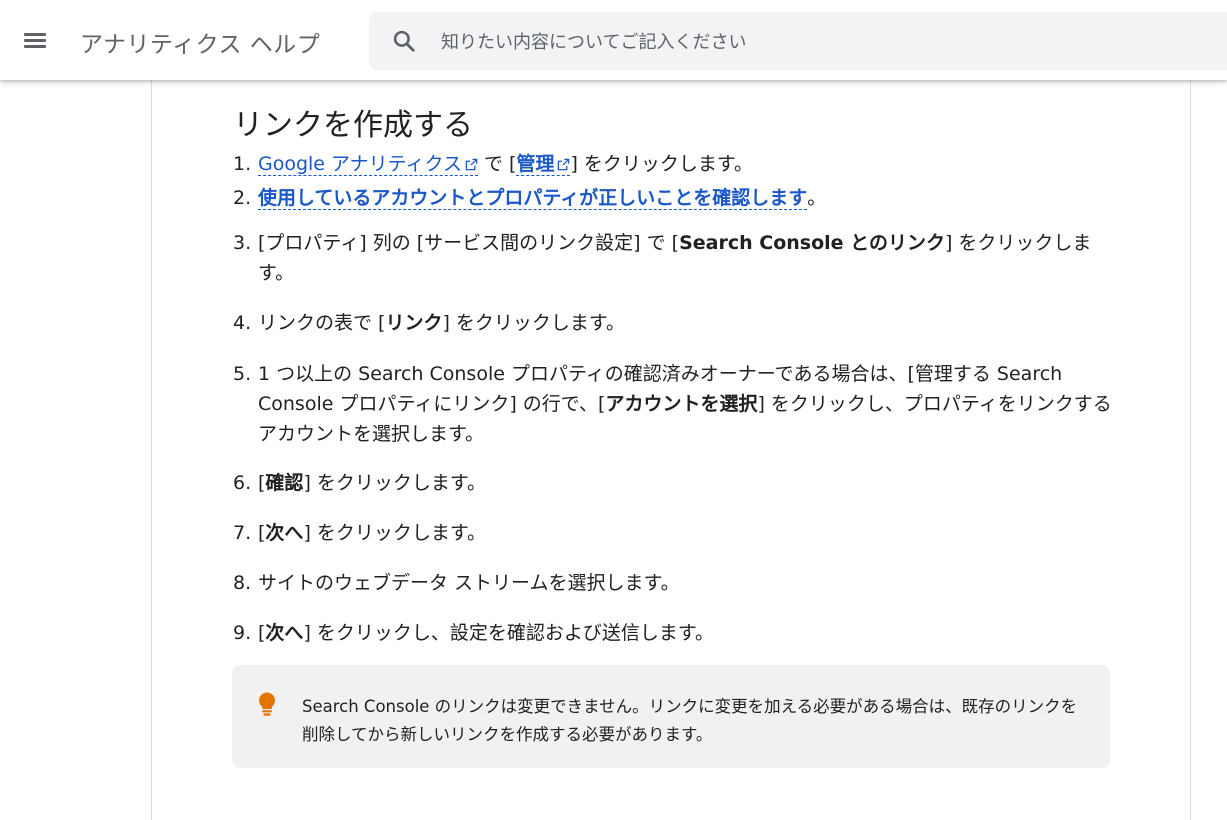  Describe the element at coordinates (404, 41) in the screenshot. I see `search-icon` at that location.